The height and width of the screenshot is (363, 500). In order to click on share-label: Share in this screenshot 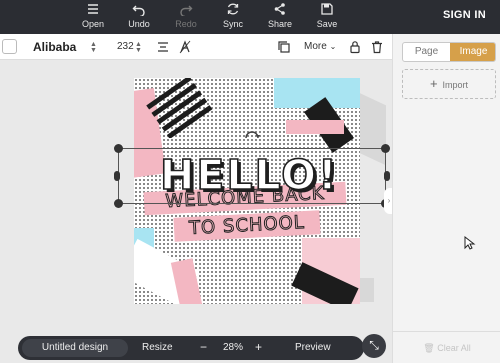, I will do `click(280, 24)`.